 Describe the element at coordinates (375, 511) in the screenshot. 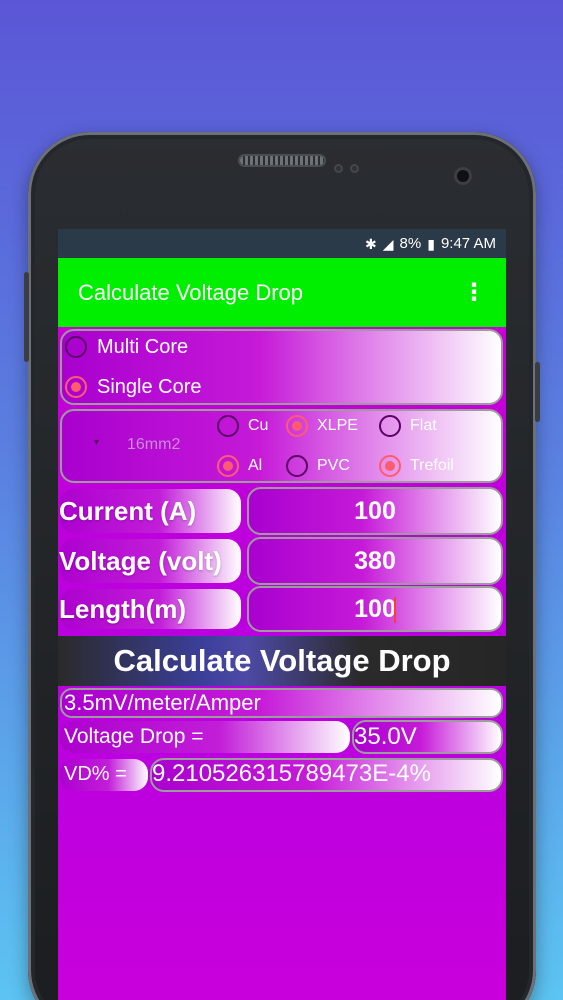

I see `current-value: 100` at that location.